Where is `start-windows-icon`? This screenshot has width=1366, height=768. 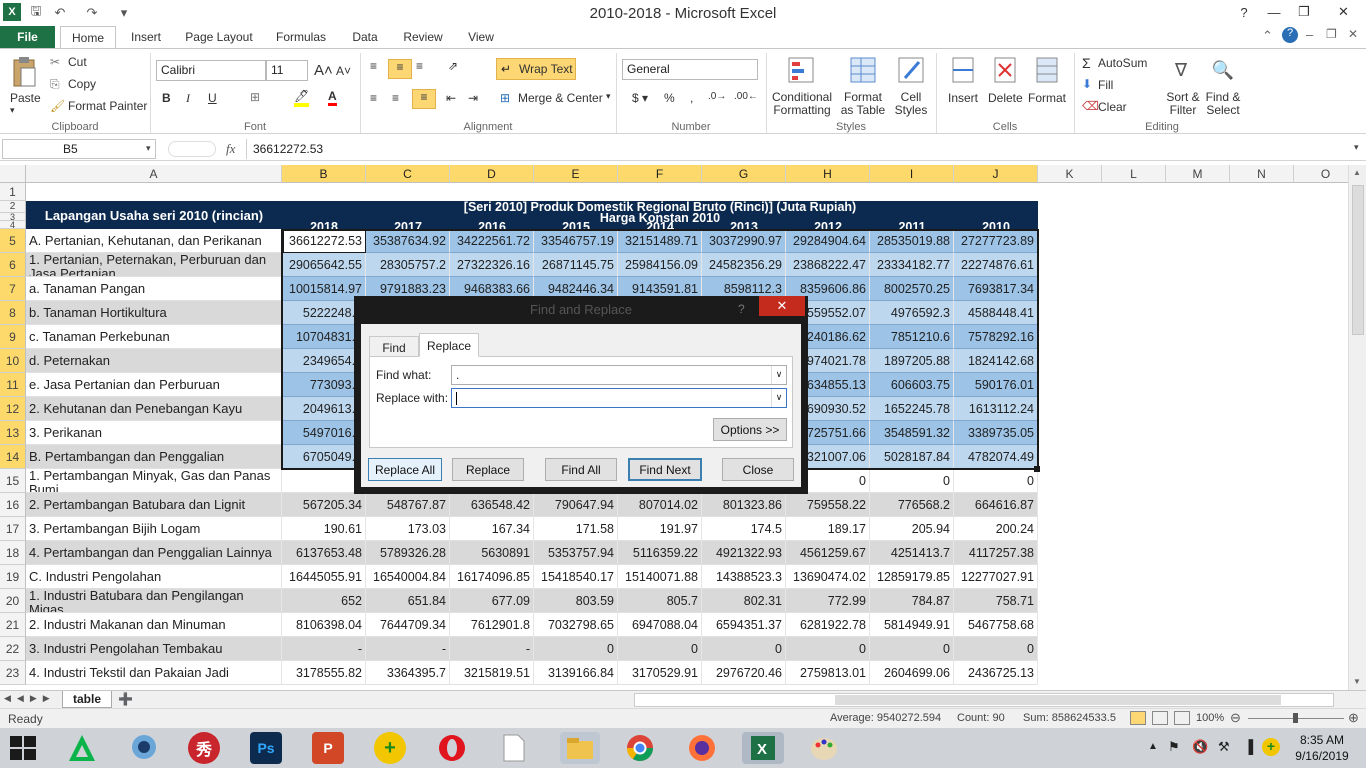
start-windows-icon is located at coordinates (24, 748).